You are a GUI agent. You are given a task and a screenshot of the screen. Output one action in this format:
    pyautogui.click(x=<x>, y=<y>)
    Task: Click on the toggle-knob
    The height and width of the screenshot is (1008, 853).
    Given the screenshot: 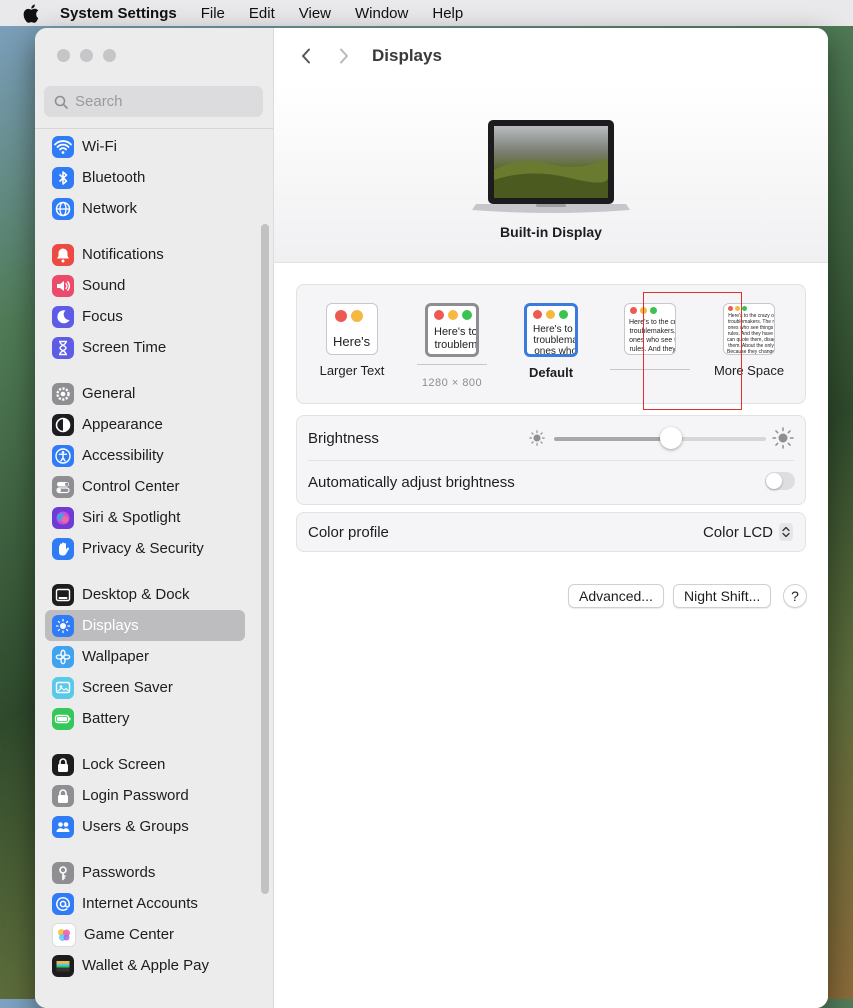 What is the action you would take?
    pyautogui.click(x=774, y=481)
    